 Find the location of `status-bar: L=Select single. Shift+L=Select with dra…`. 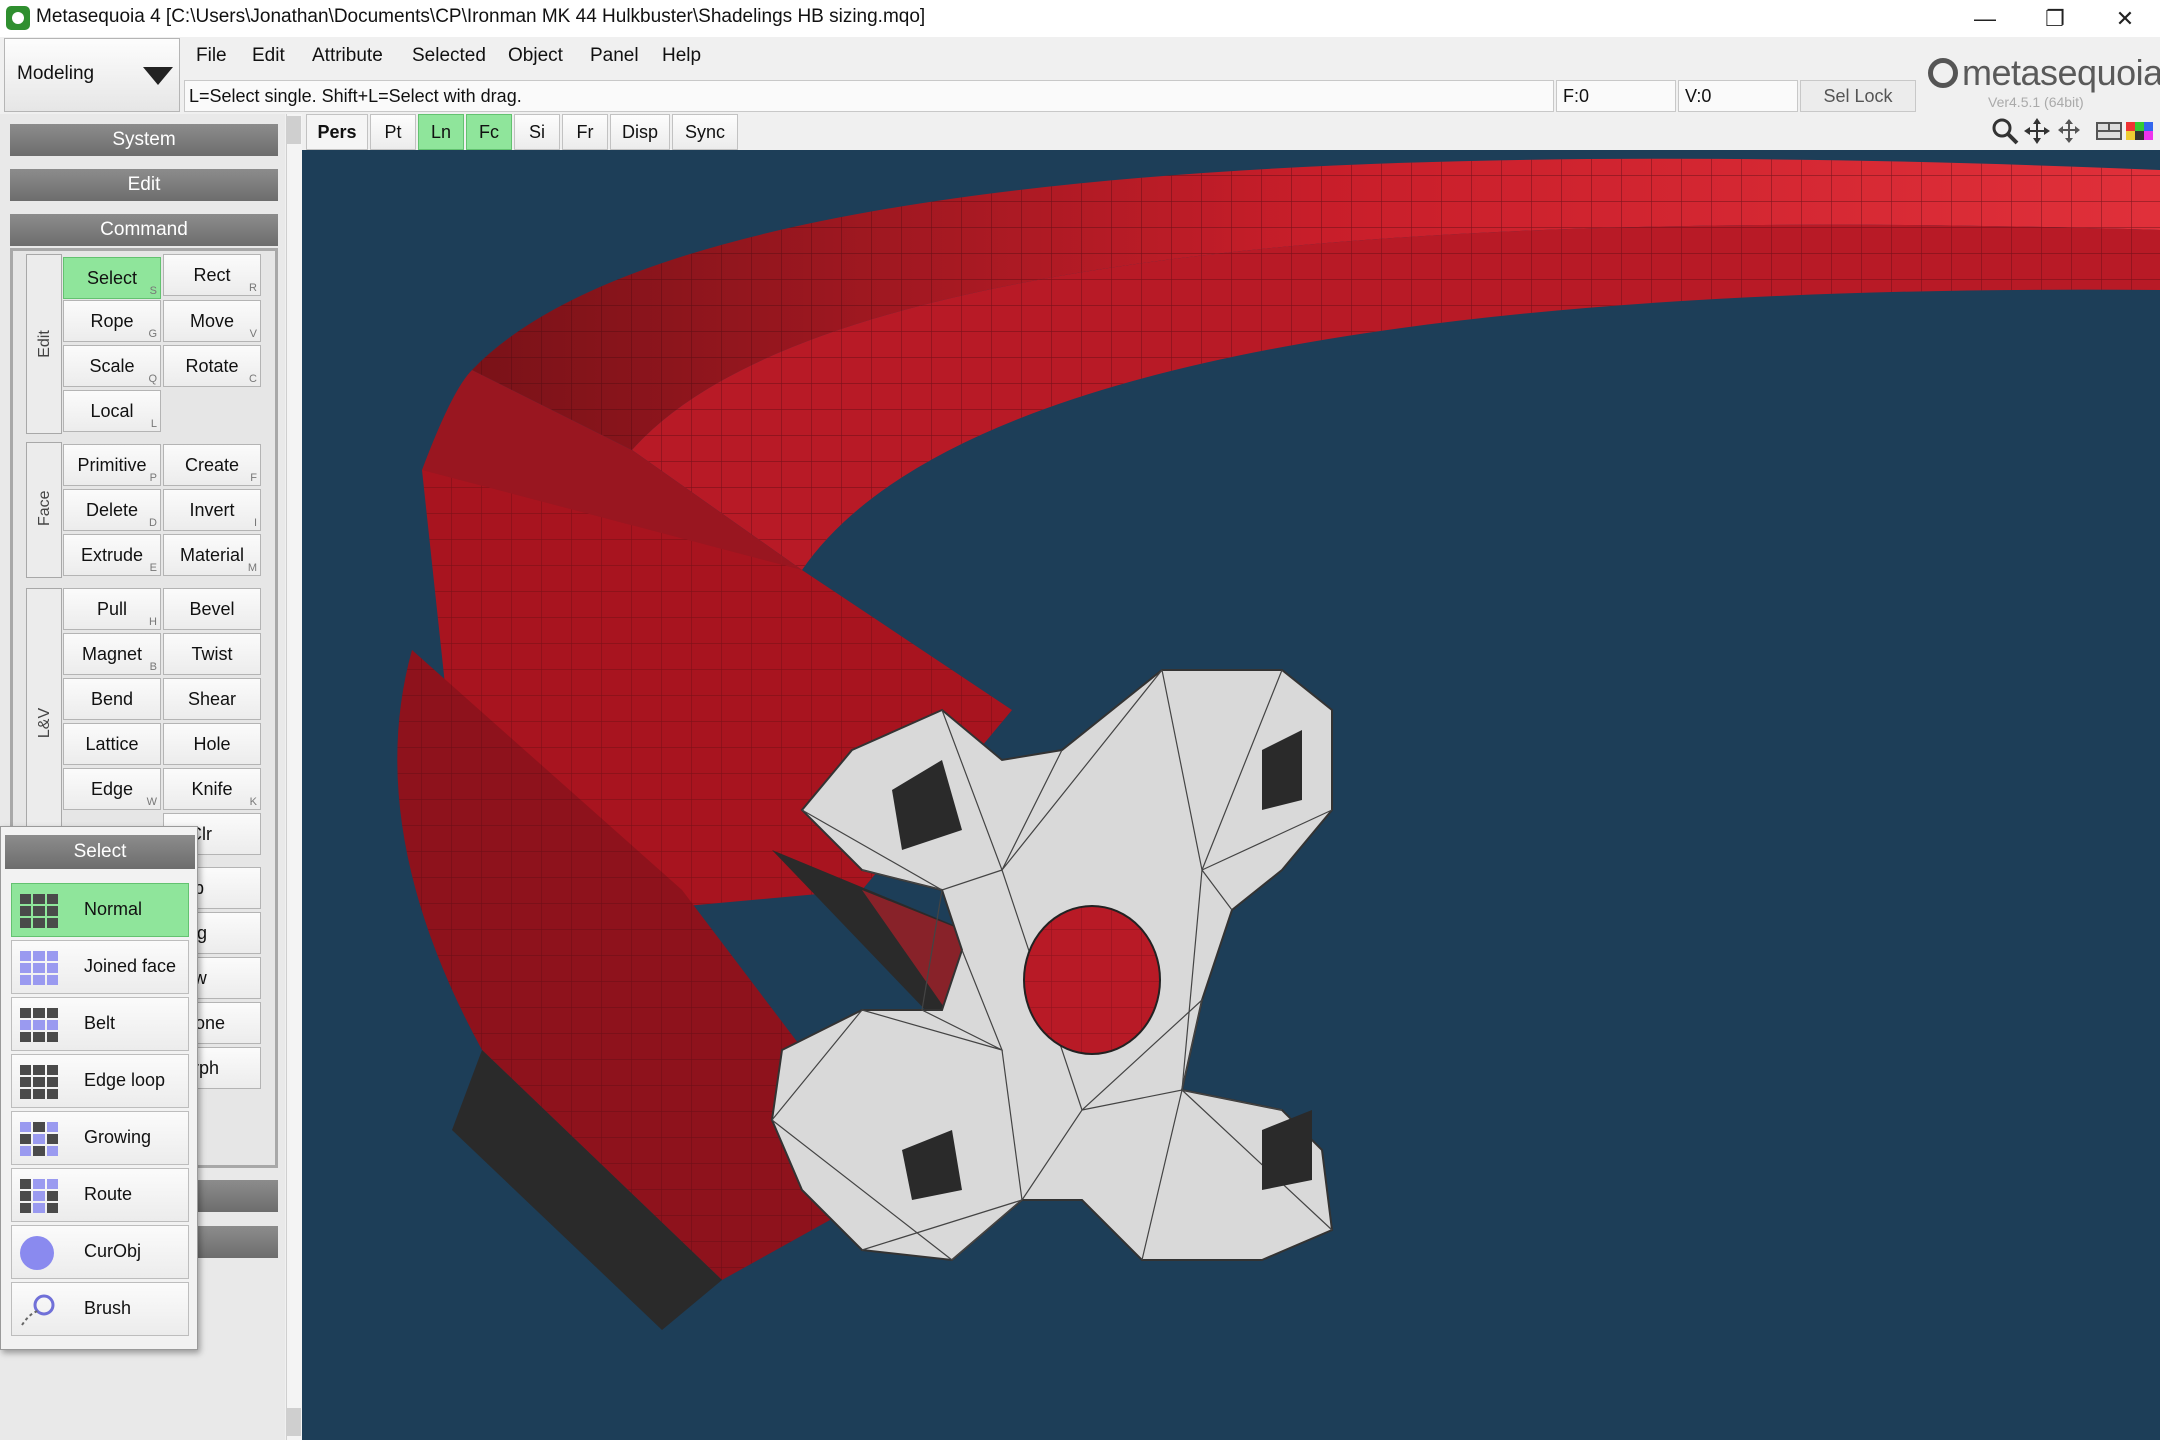

status-bar: L=Select single. Shift+L=Select with dra… is located at coordinates (869, 96).